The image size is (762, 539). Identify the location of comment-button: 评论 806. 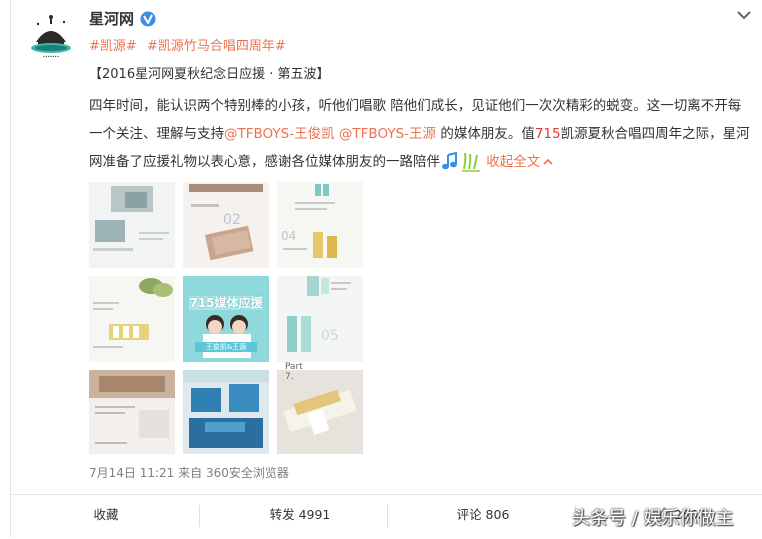
(483, 517).